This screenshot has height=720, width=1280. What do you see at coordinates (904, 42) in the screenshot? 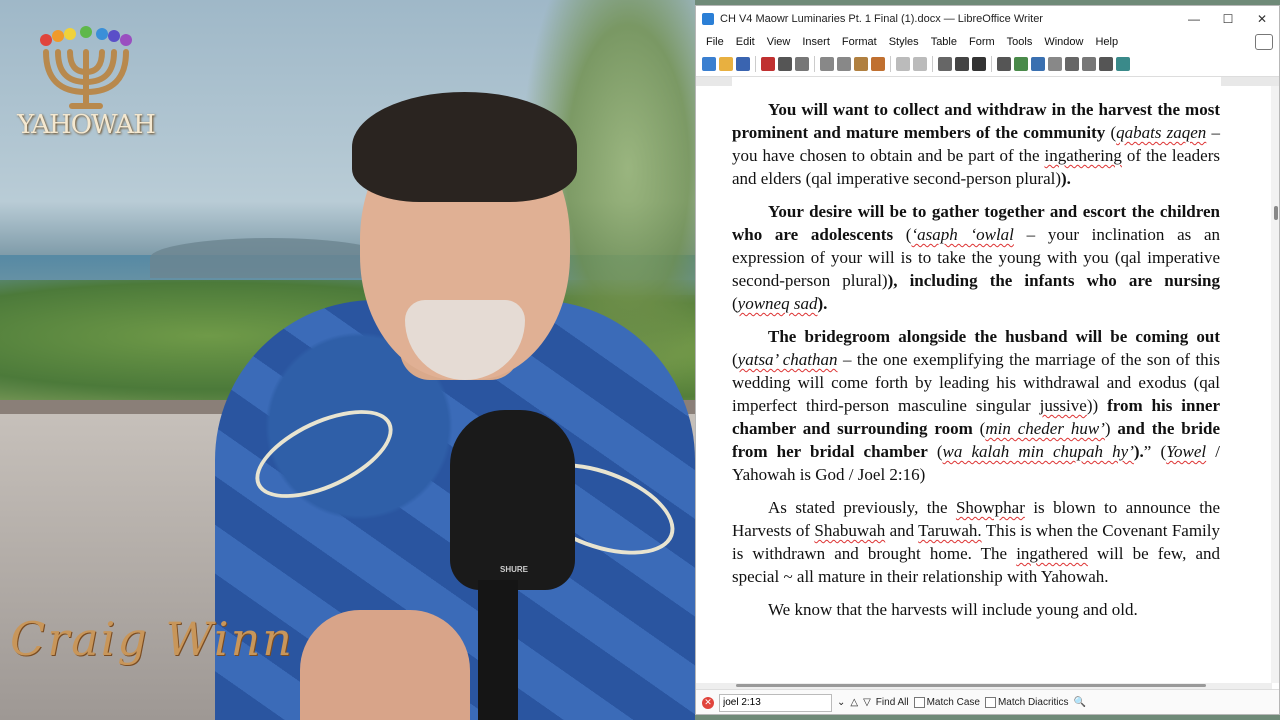
I see `menu-styles: Styles` at bounding box center [904, 42].